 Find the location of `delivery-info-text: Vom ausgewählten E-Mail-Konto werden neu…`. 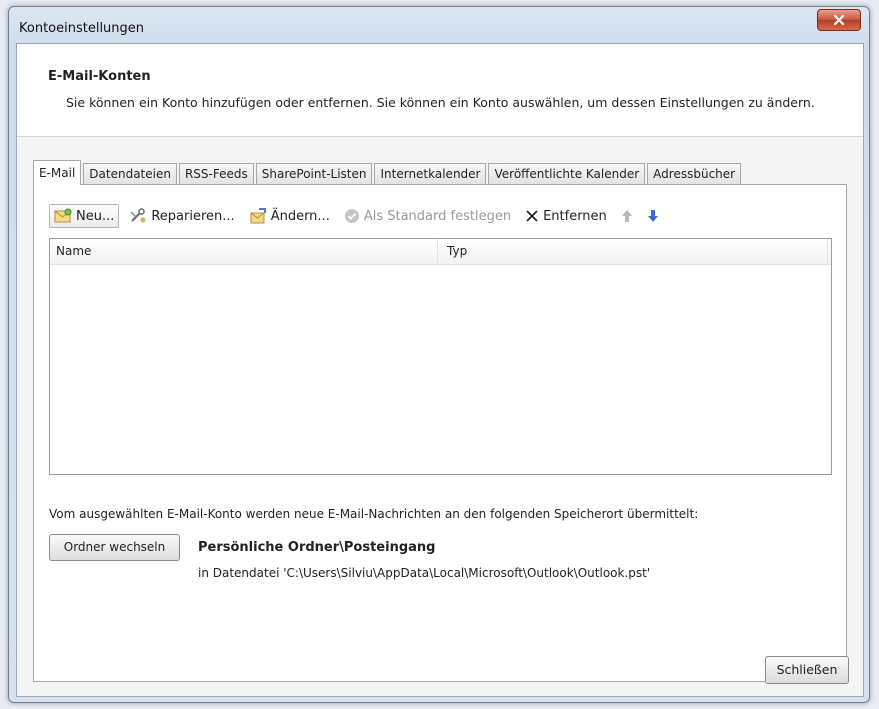

delivery-info-text: Vom ausgewählten E-Mail-Konto werden neu… is located at coordinates (374, 514).